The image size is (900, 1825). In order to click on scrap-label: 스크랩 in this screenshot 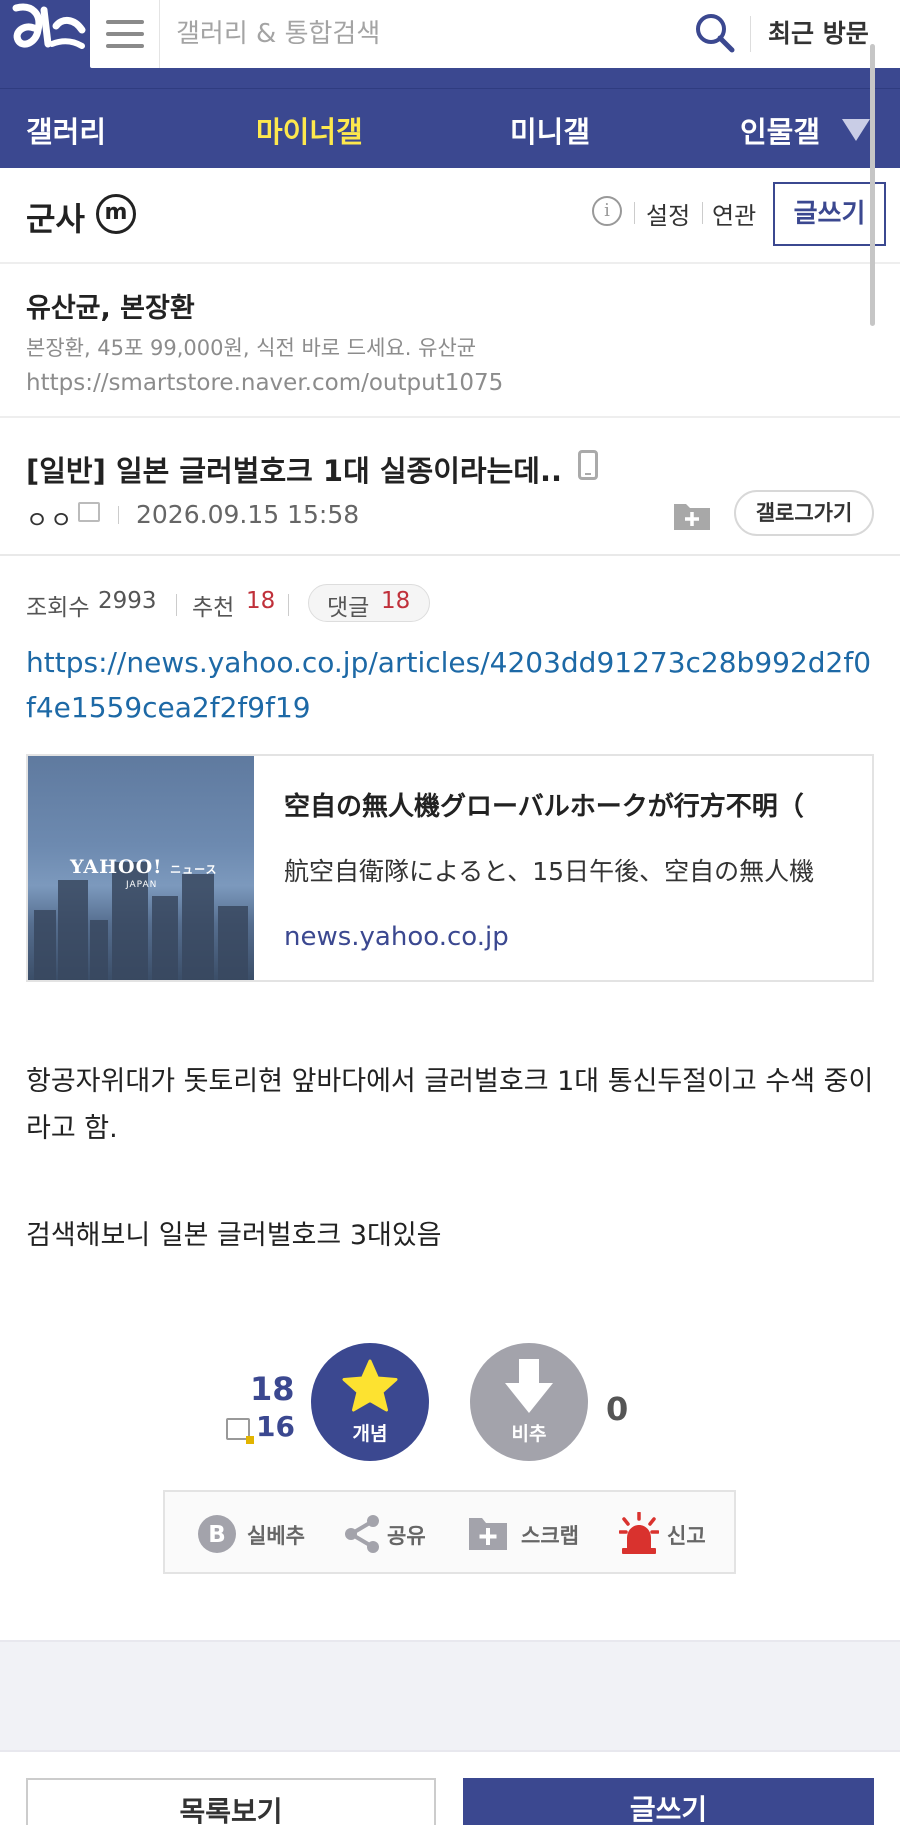, I will do `click(550, 1536)`.